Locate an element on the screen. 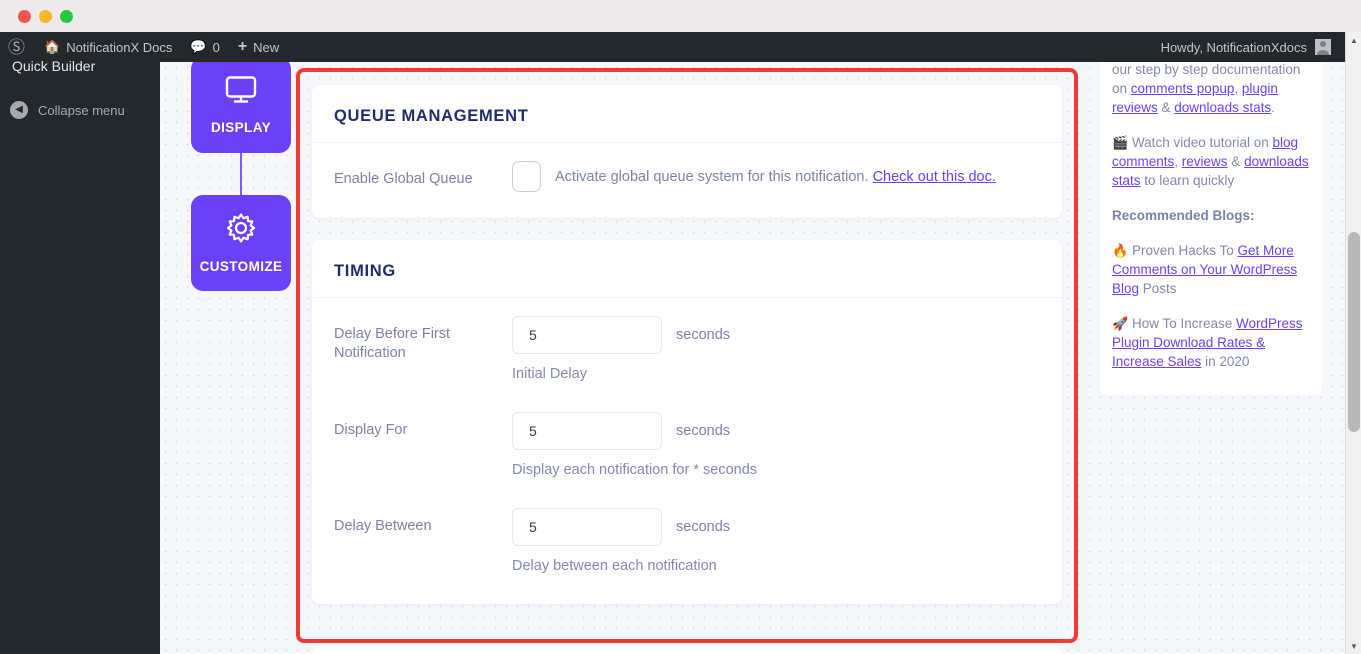 The height and width of the screenshot is (654, 1361). display-for-helper: Display each notification for * seconds is located at coordinates (635, 470).